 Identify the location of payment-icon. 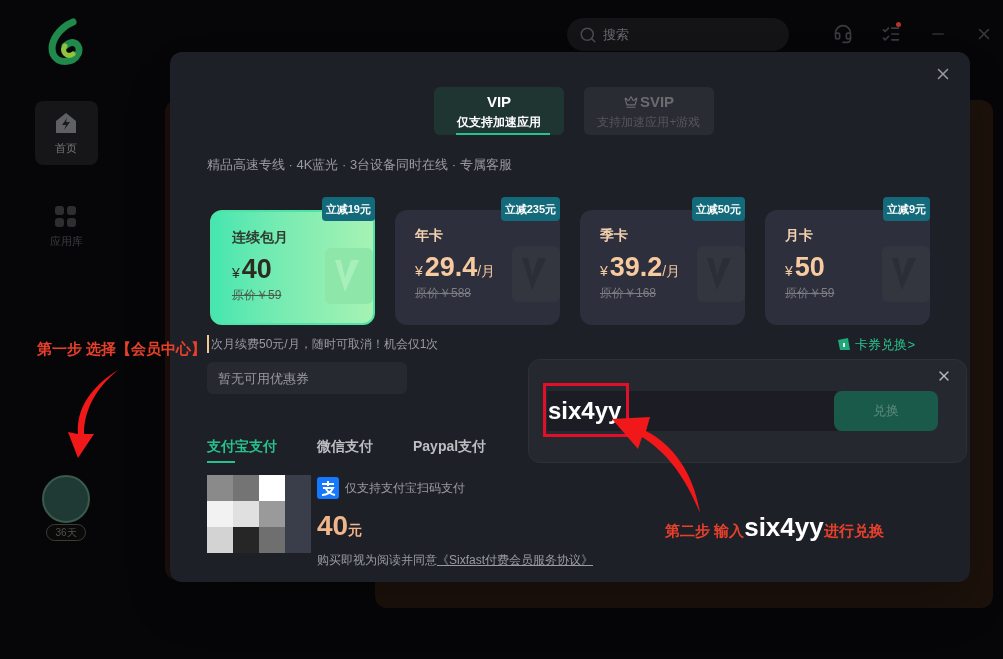
(328, 488).